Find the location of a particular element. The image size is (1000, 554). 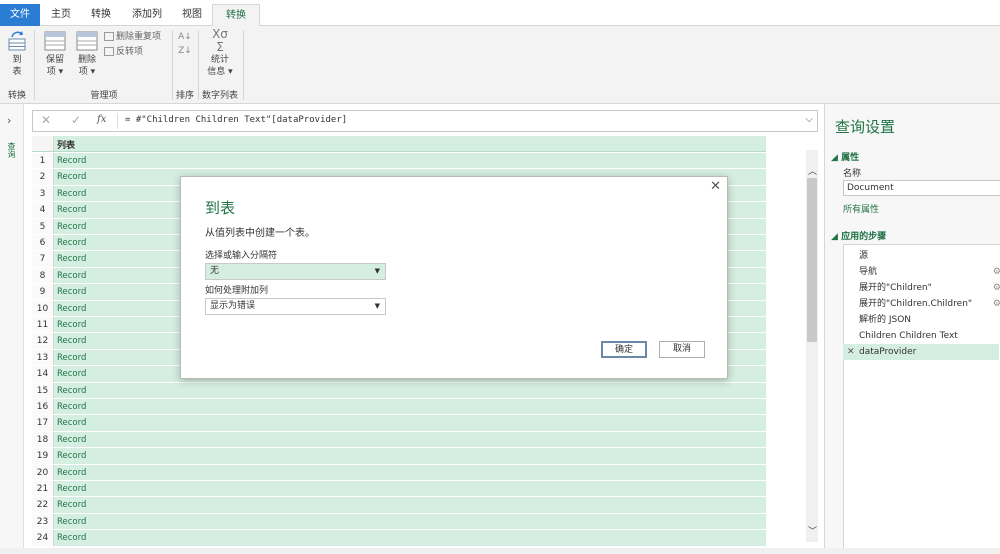

query-settings-title: 查询设置 is located at coordinates (865, 127).